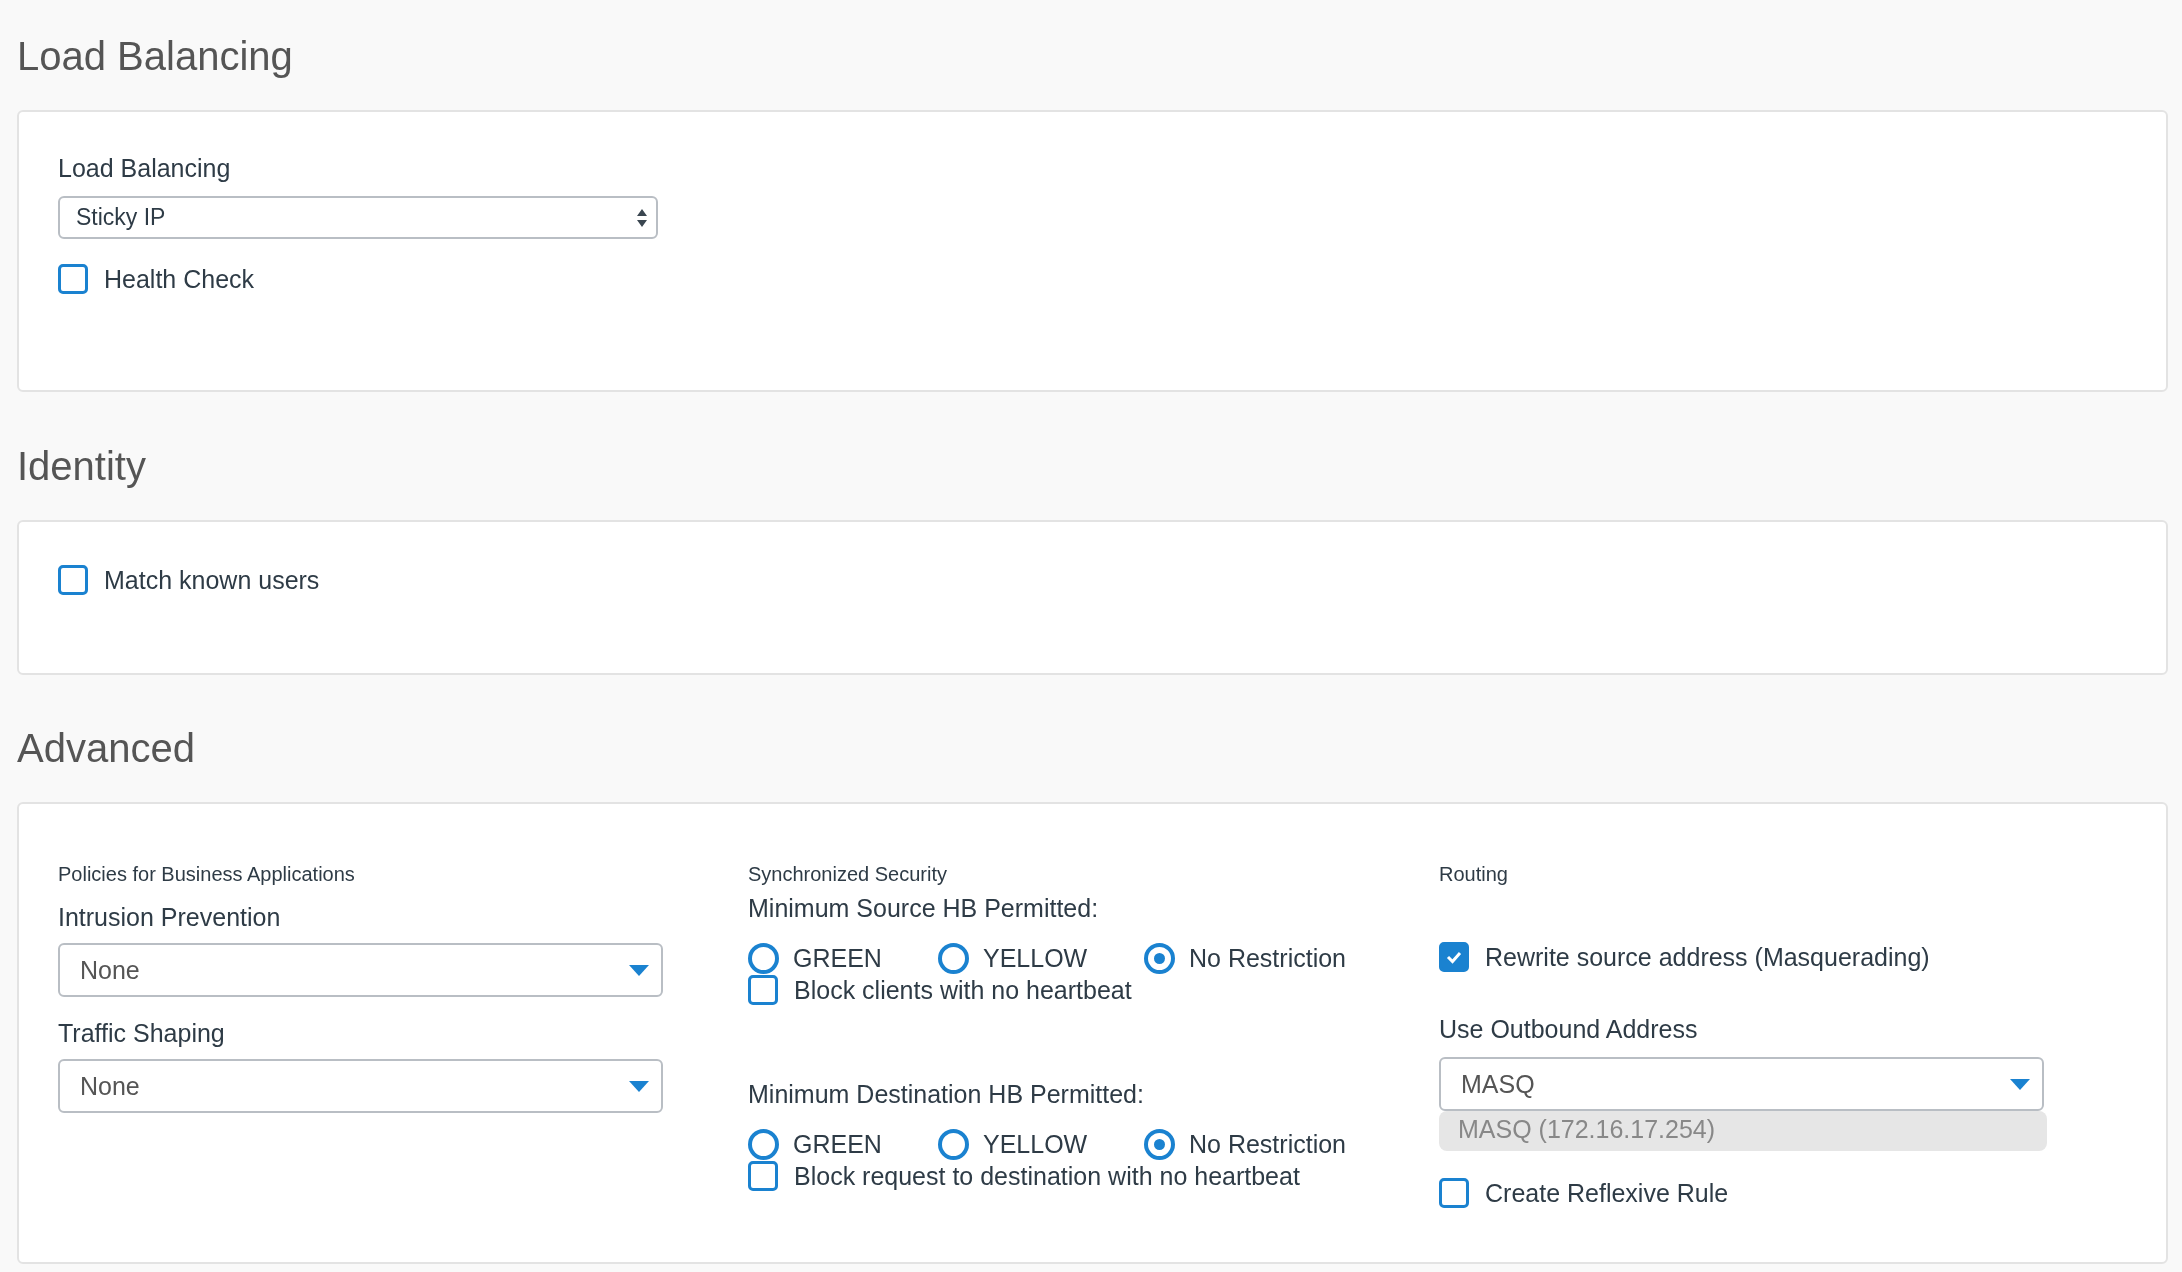 This screenshot has width=2182, height=1272. I want to click on field-label: Traffic Shaping, so click(142, 1033).